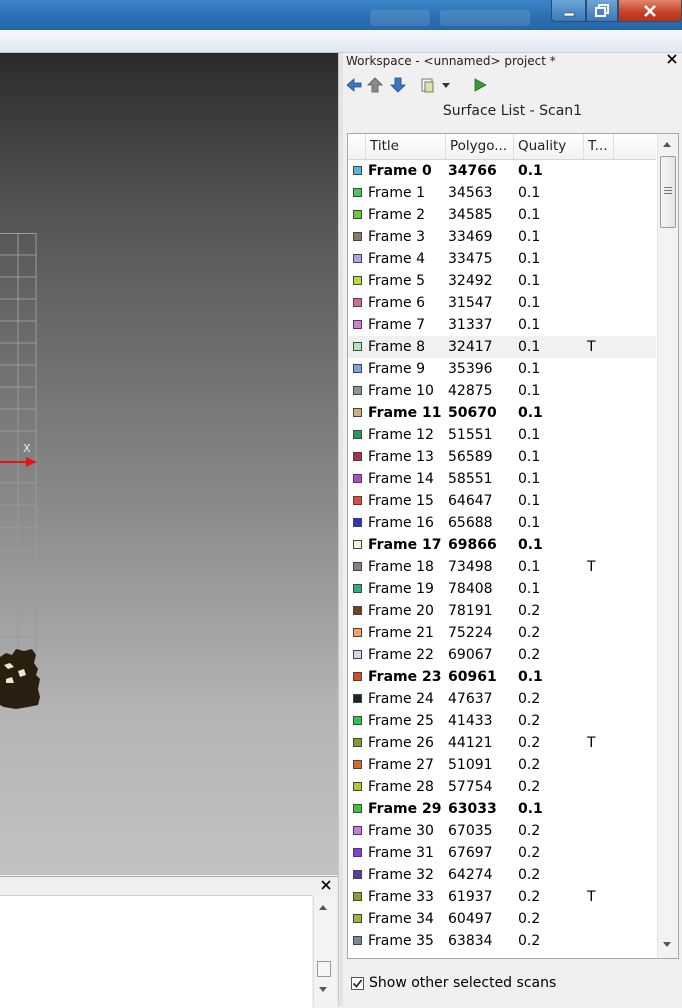  I want to click on row-polygons: 44121, so click(470, 743).